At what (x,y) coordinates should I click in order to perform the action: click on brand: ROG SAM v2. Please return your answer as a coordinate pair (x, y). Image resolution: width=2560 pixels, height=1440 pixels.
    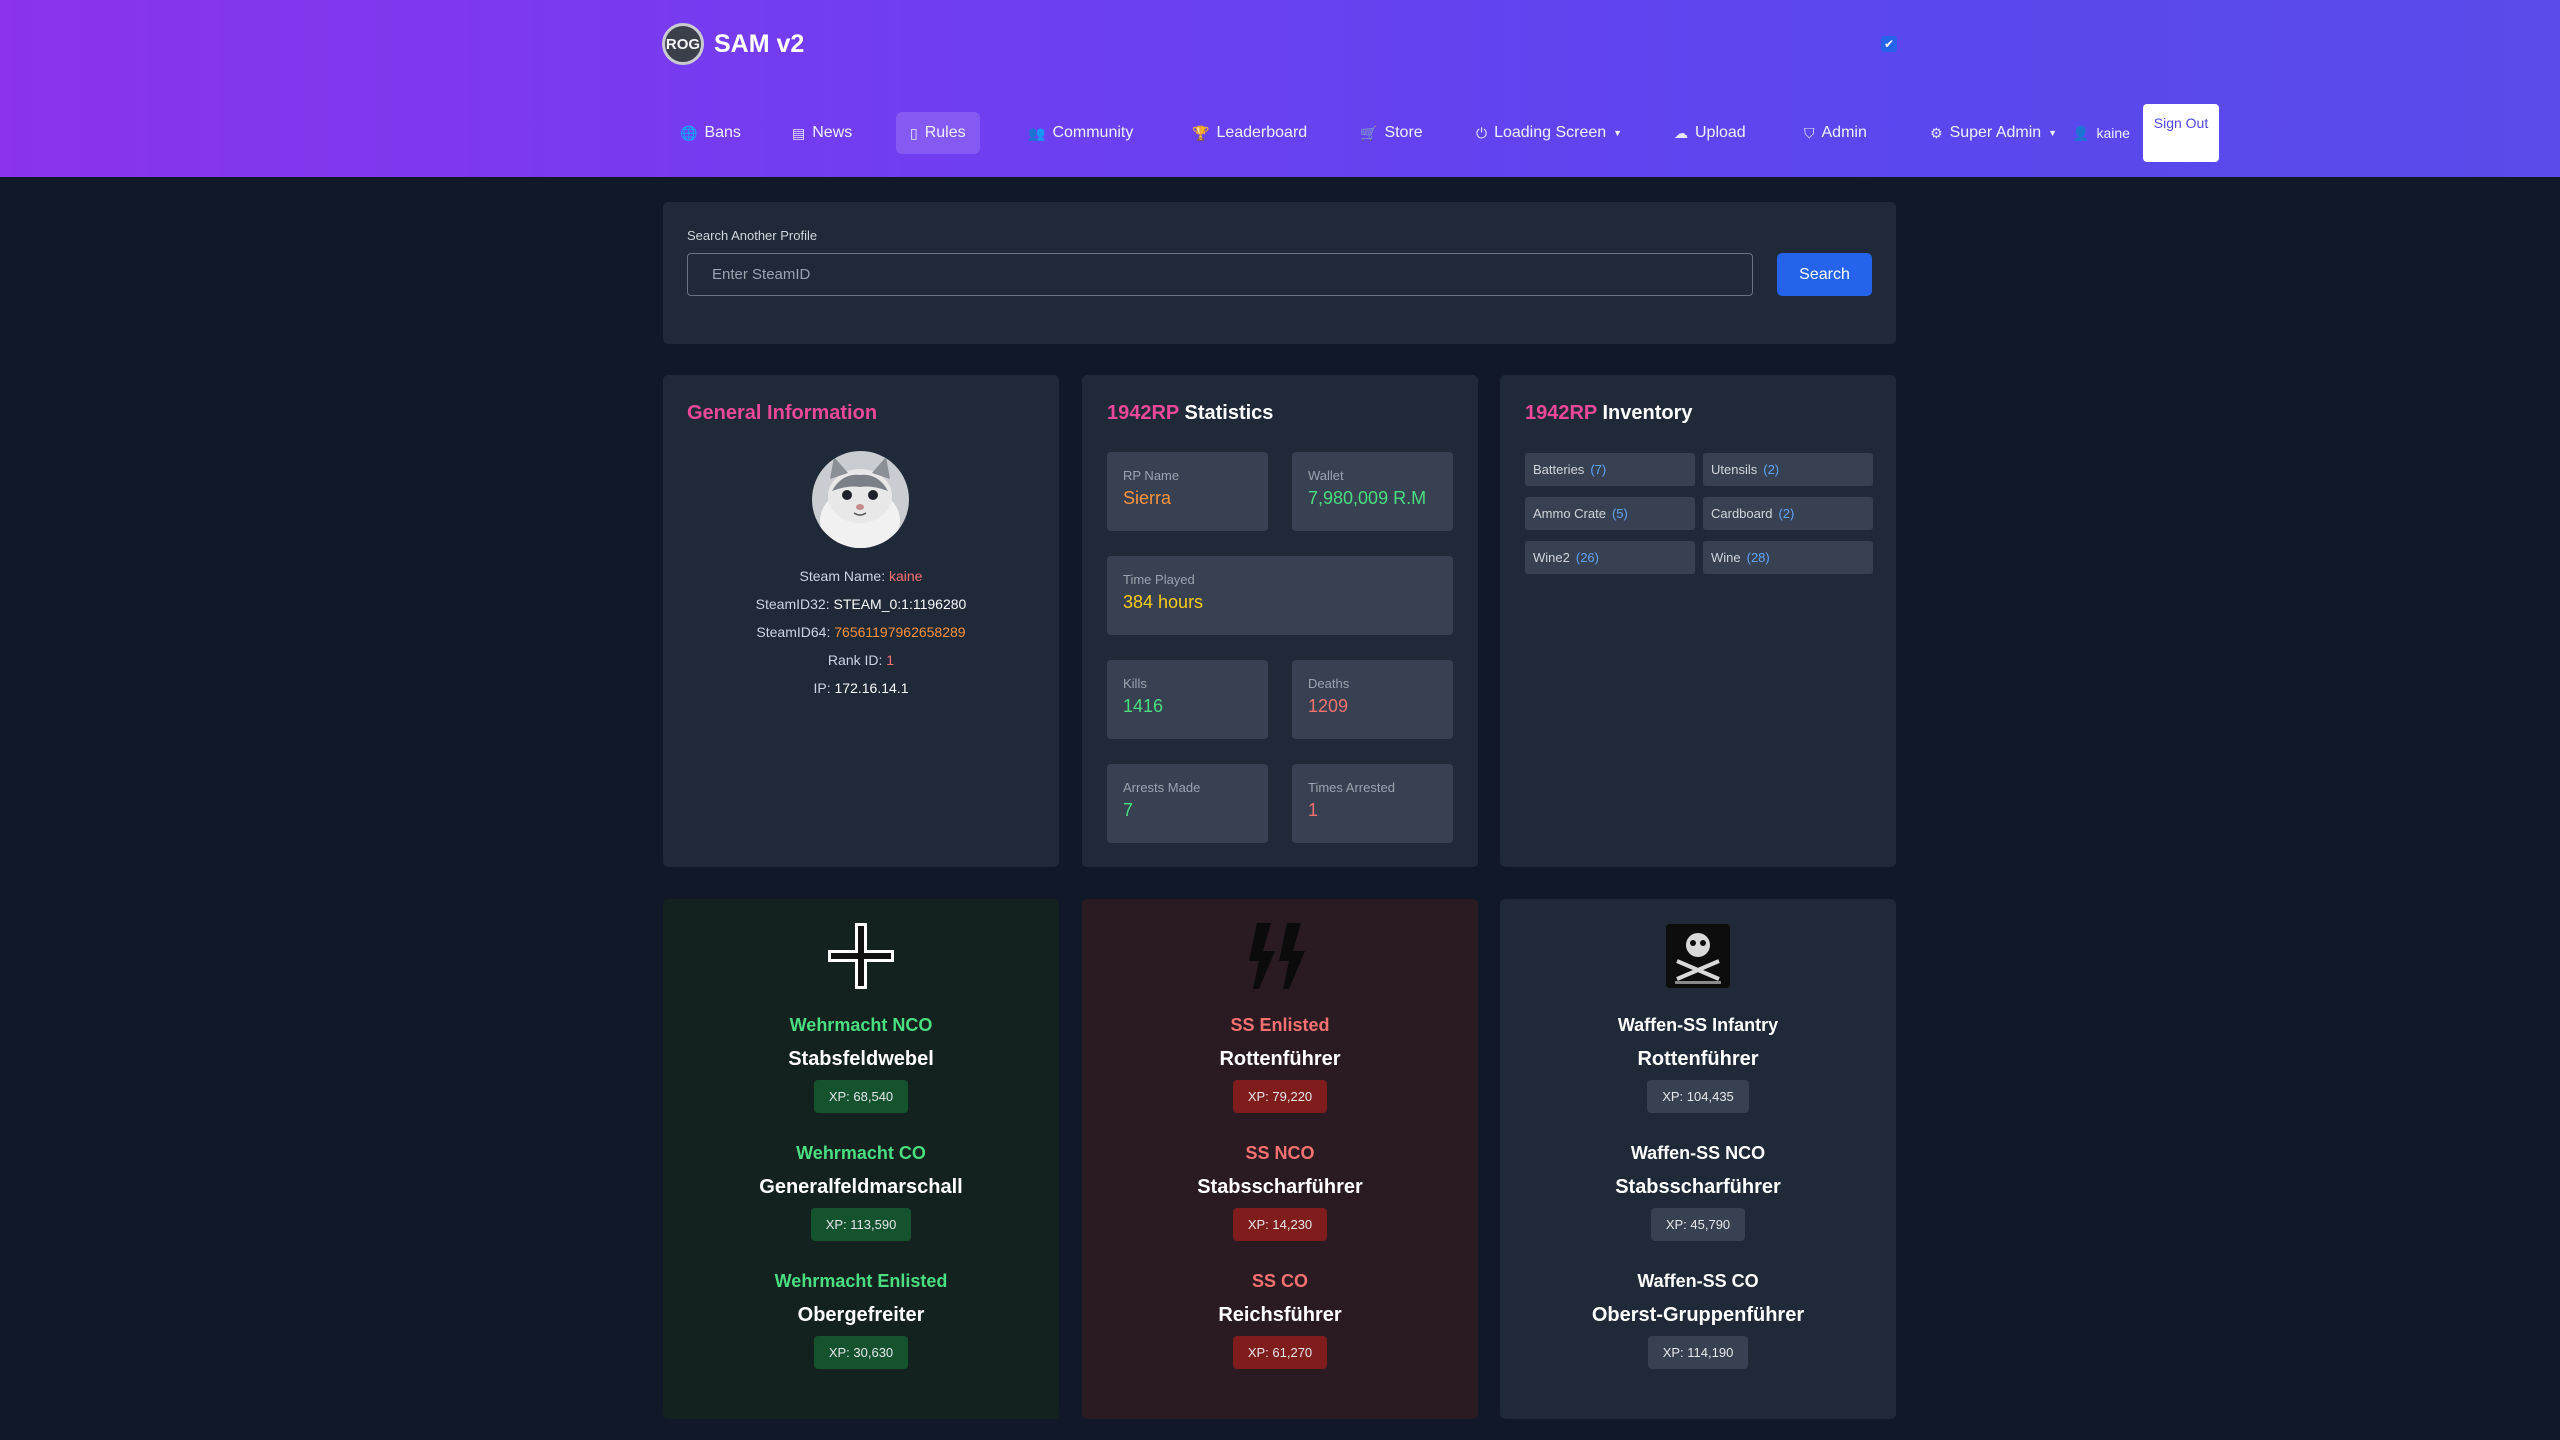
    Looking at the image, I should click on (733, 44).